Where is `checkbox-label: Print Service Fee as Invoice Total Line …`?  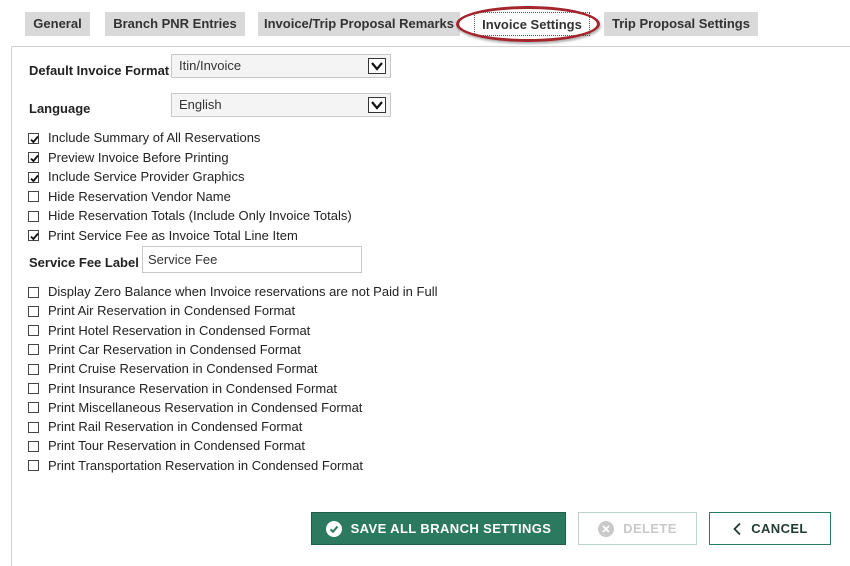
checkbox-label: Print Service Fee as Invoice Total Line … is located at coordinates (173, 235).